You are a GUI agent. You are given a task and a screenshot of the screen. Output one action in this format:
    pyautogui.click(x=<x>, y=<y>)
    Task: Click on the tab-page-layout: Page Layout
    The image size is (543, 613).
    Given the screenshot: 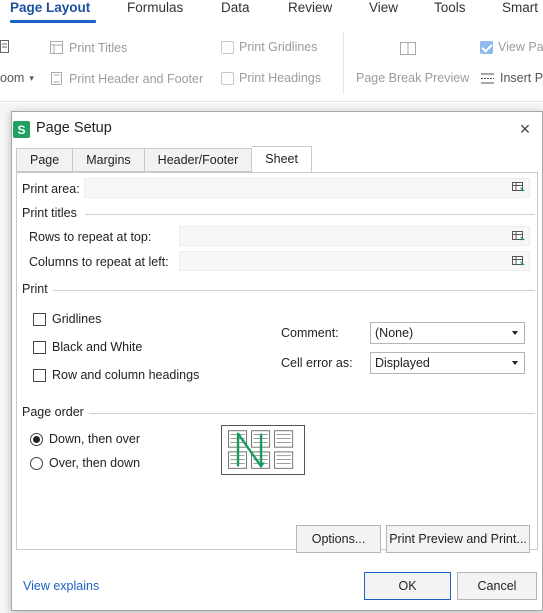 What is the action you would take?
    pyautogui.click(x=50, y=7)
    